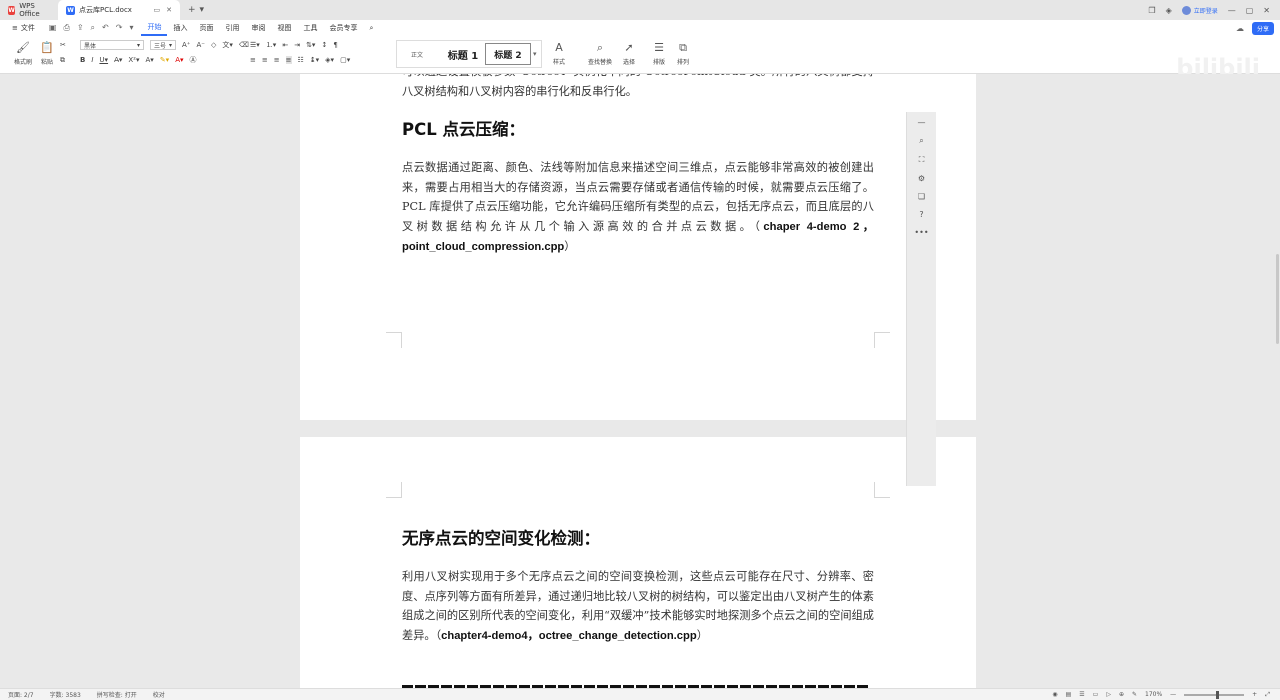 This screenshot has width=1280, height=700. Describe the element at coordinates (1153, 694) in the screenshot. I see `zoom-select: 170%` at that location.